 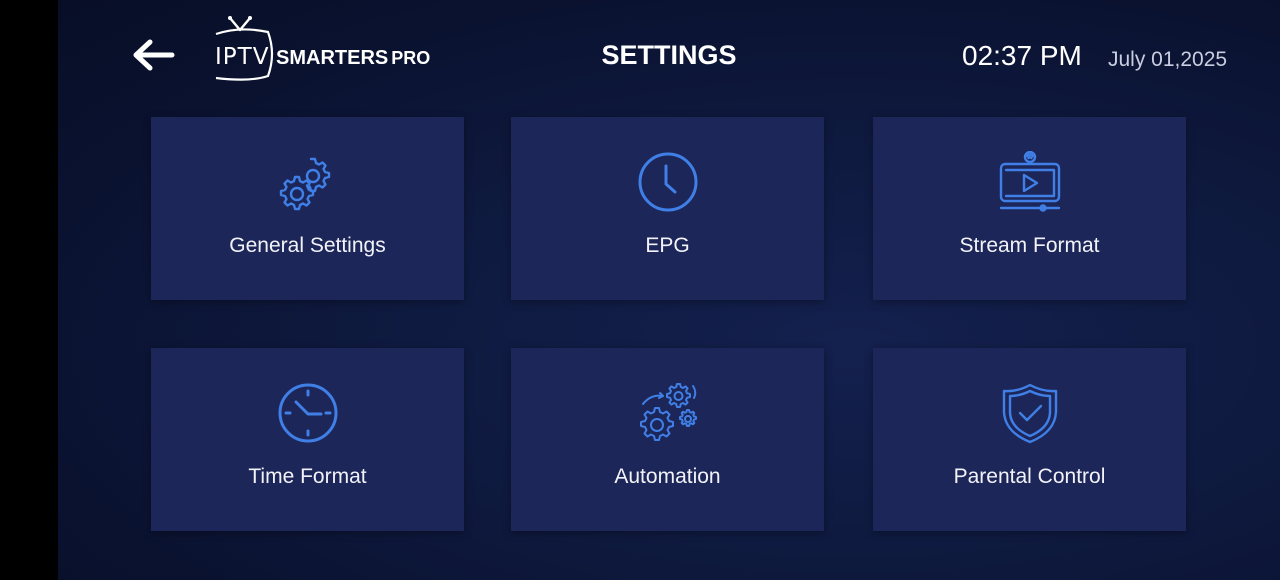 I want to click on tile-automation: Automation, so click(x=667, y=439).